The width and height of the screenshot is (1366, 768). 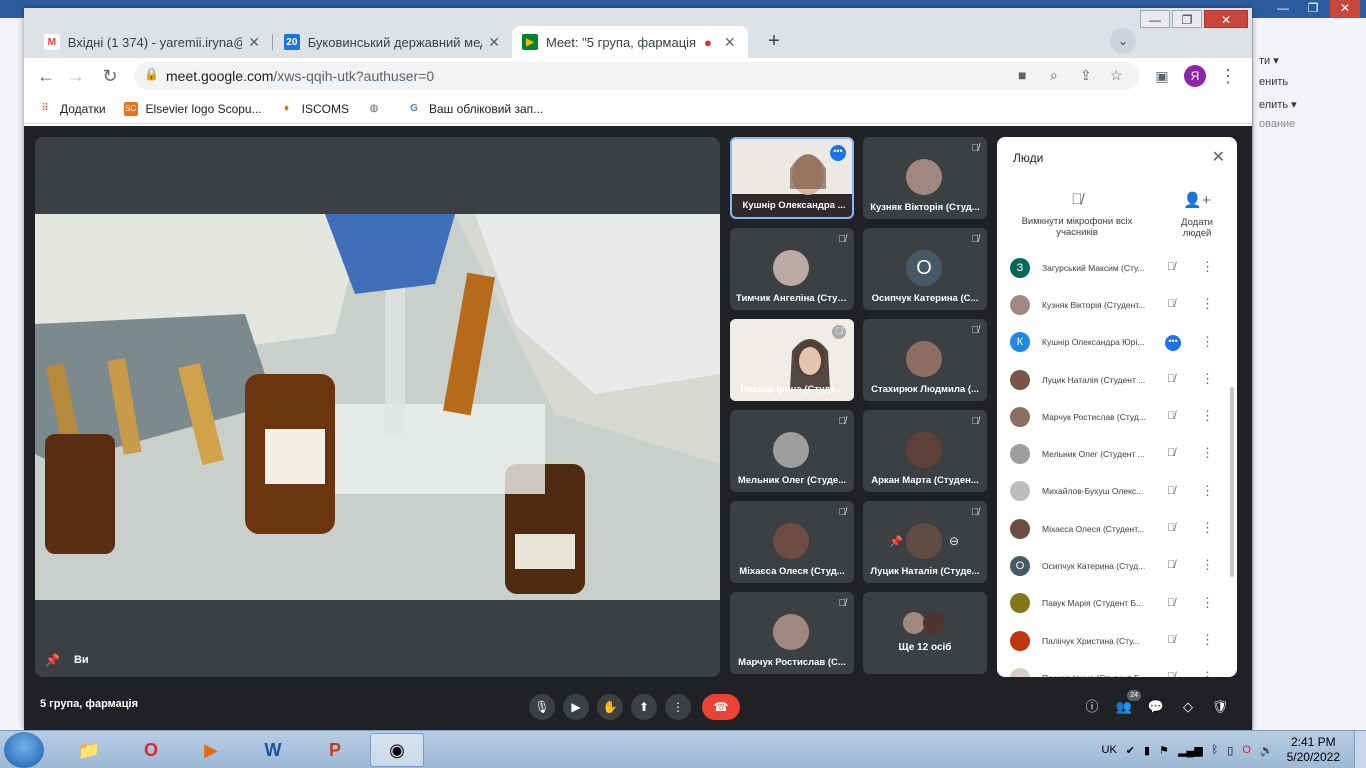 What do you see at coordinates (542, 707) in the screenshot?
I see `mic-button: 🎙` at bounding box center [542, 707].